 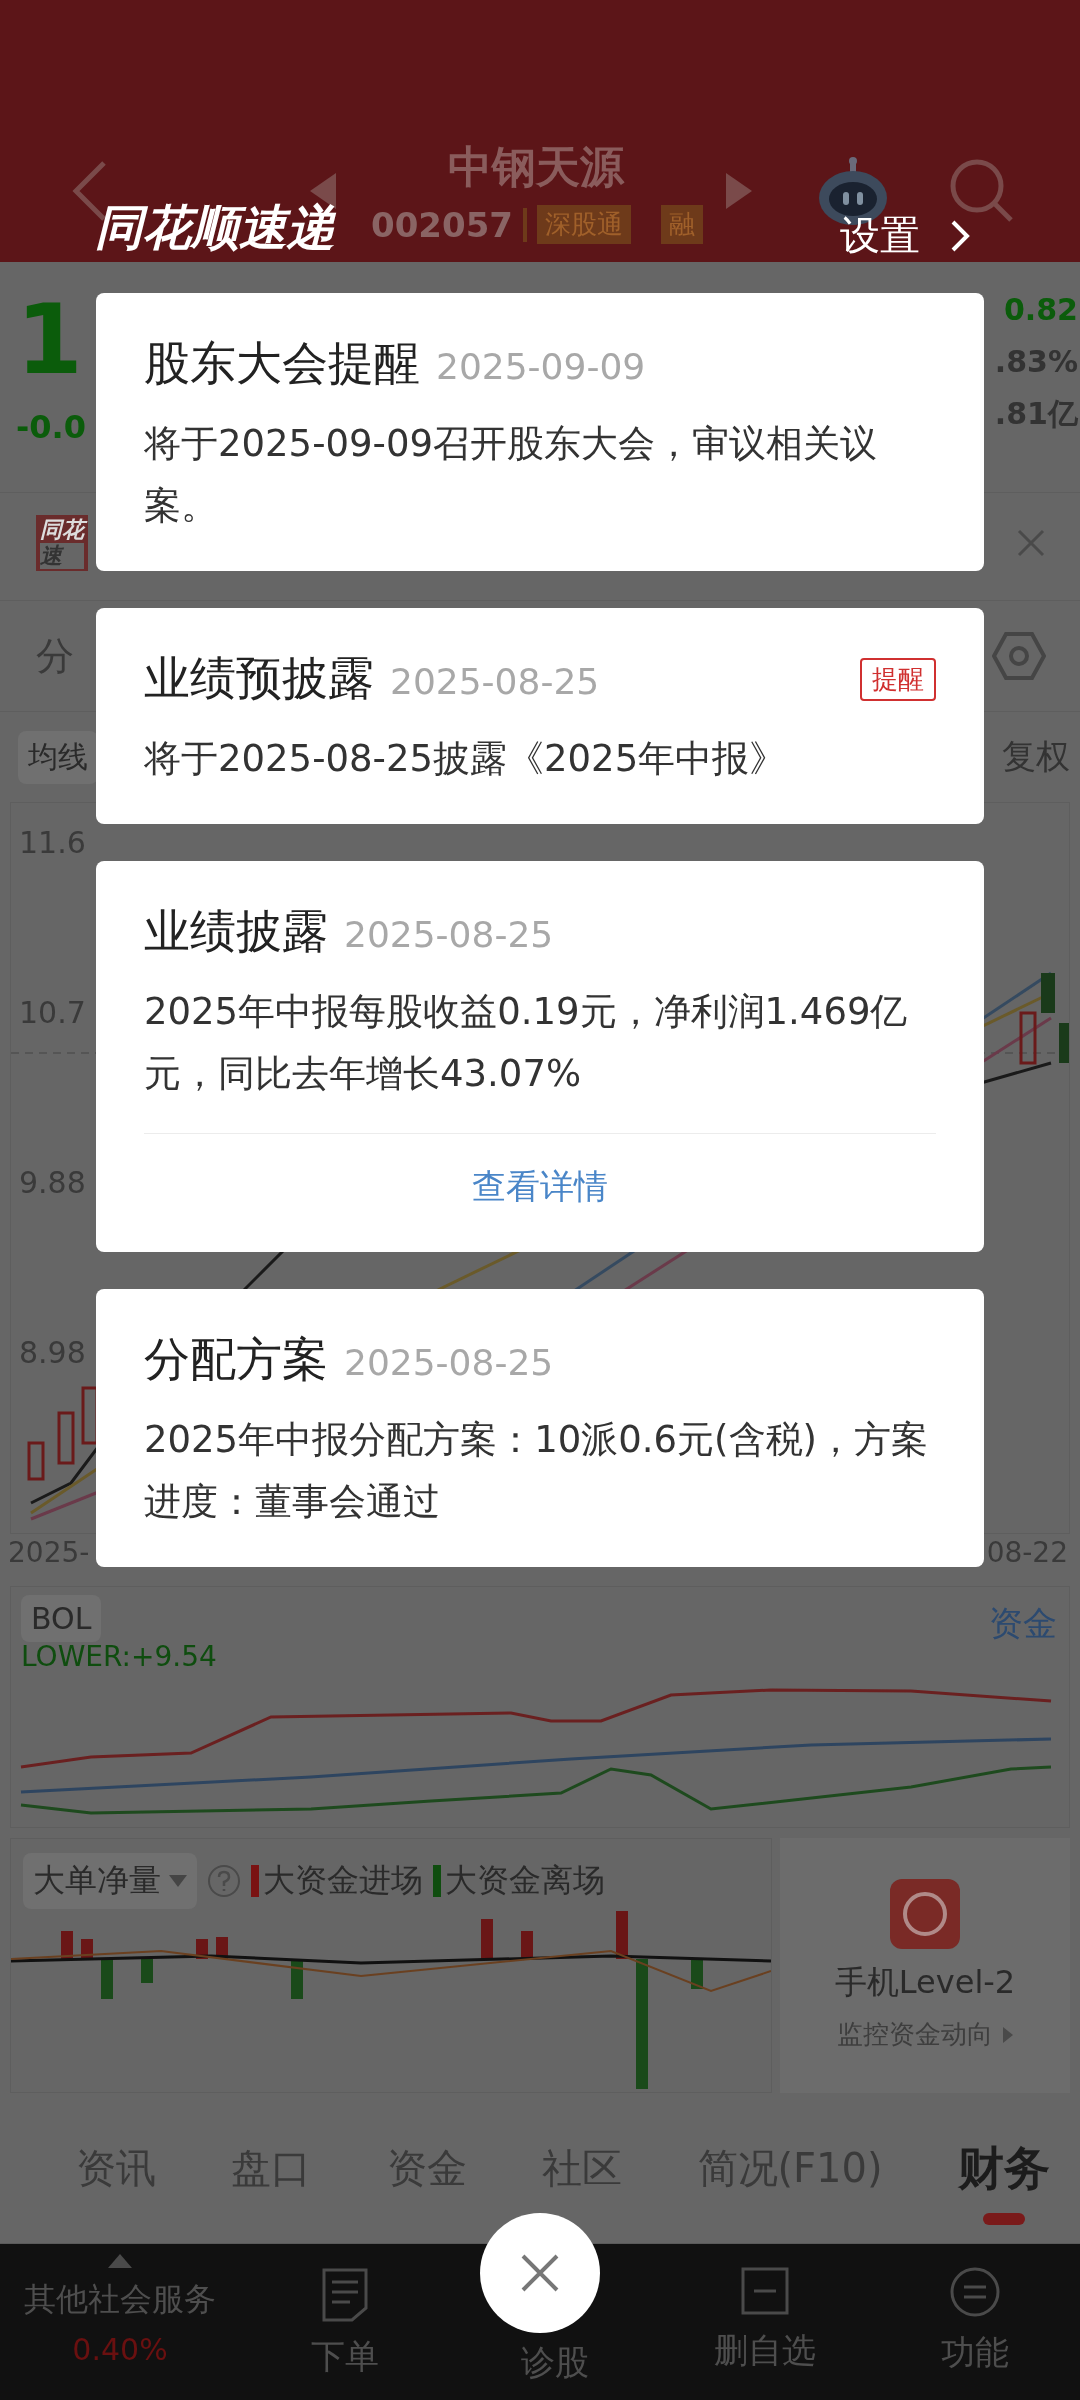 What do you see at coordinates (50, 340) in the screenshot?
I see `stock-price: 1` at bounding box center [50, 340].